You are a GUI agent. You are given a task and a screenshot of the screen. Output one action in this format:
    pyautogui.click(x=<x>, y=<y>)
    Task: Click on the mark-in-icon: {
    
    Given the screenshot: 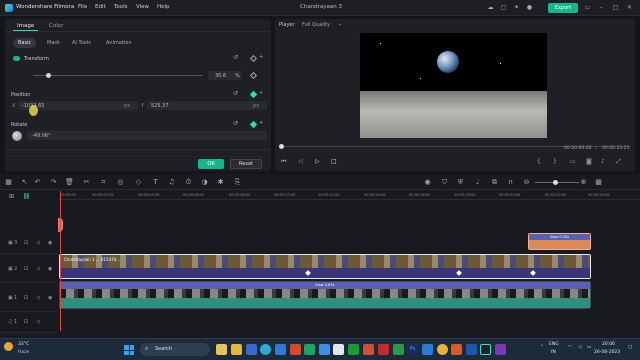 What is the action you would take?
    pyautogui.click(x=539, y=161)
    